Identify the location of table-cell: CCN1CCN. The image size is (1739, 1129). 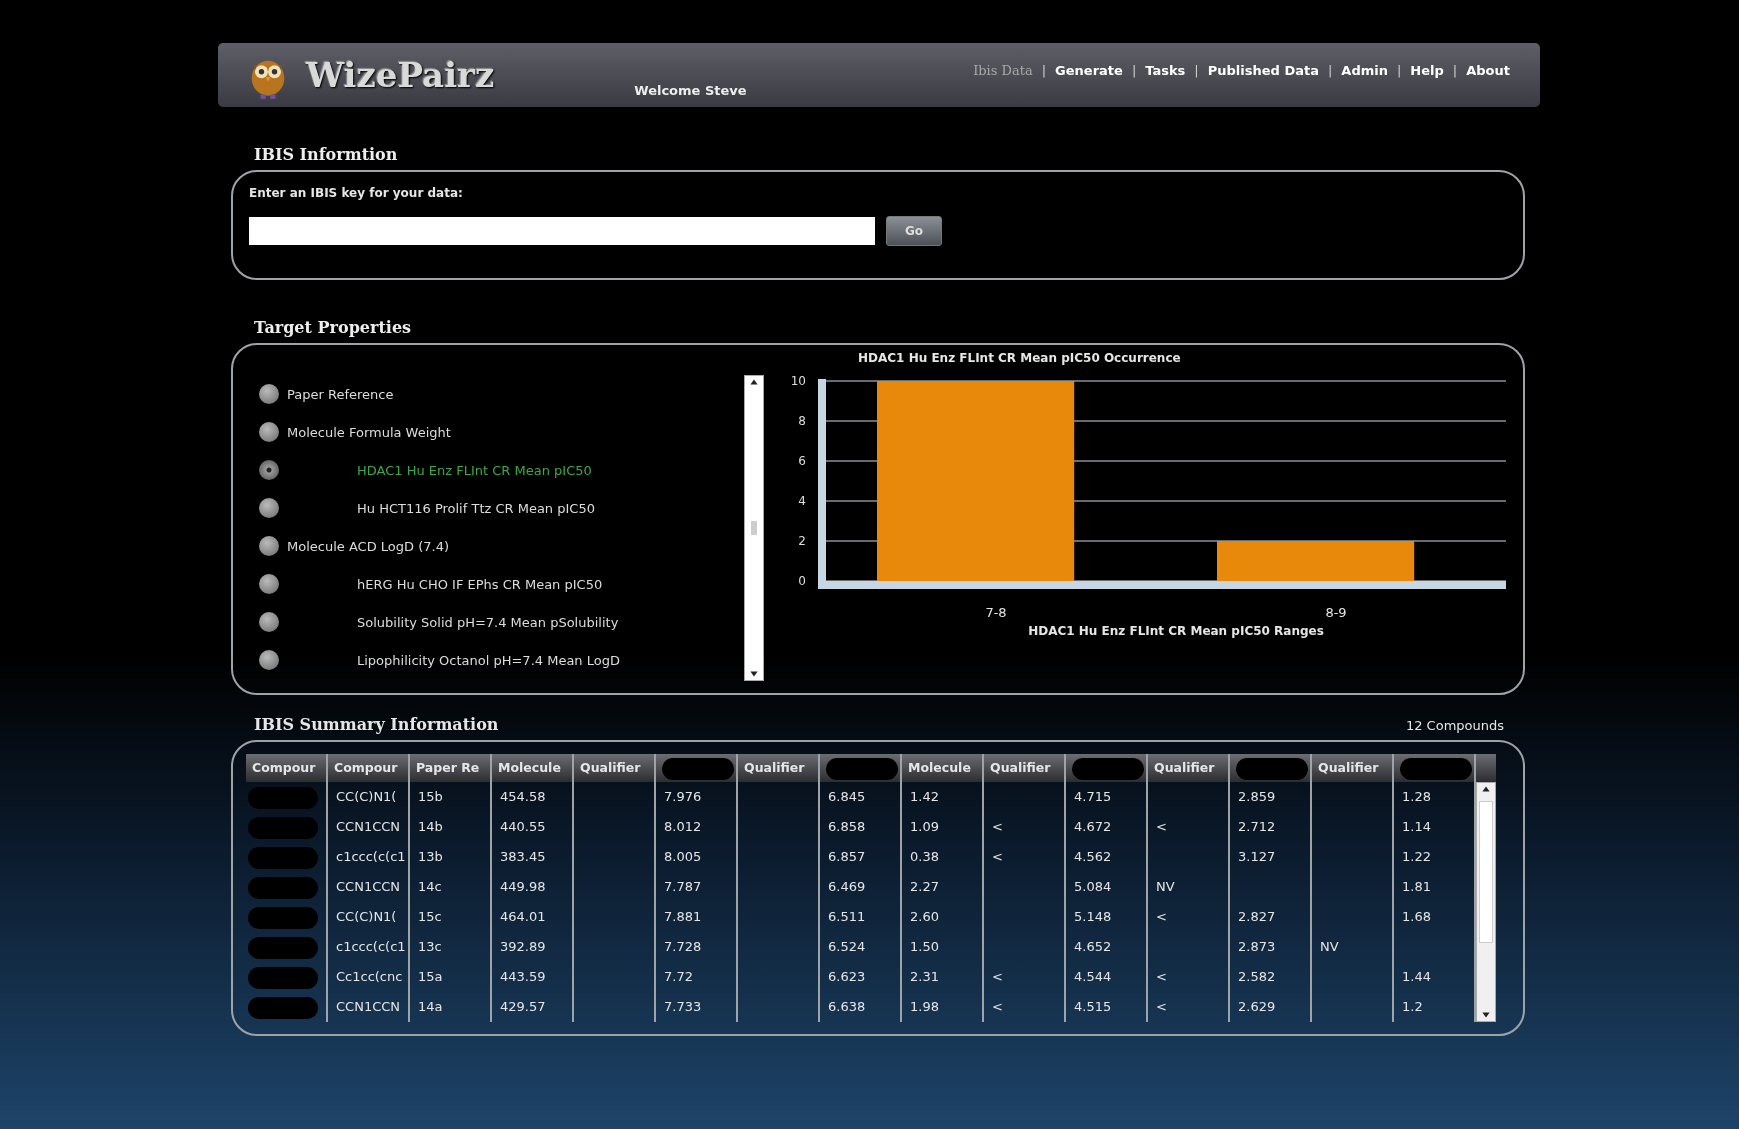
(369, 887).